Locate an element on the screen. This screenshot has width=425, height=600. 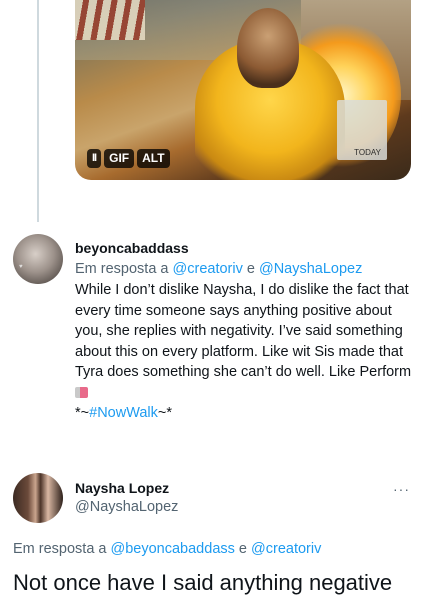
display-name: Naysha Lopez is located at coordinates (122, 488).